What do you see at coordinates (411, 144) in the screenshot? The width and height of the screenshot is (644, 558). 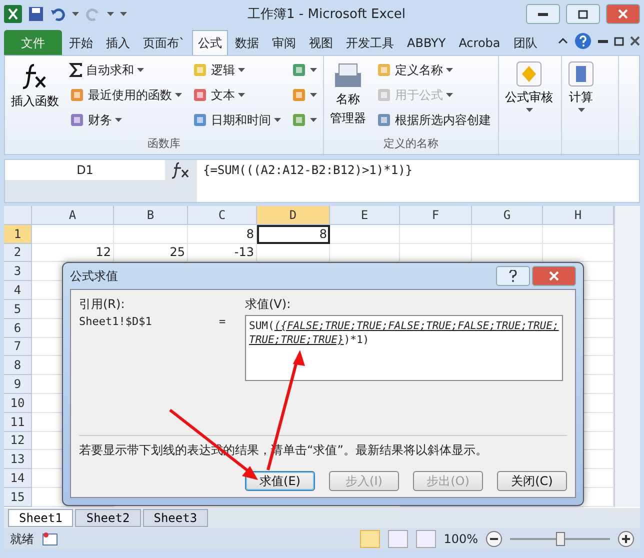 I see `group-label: 定义的名称` at bounding box center [411, 144].